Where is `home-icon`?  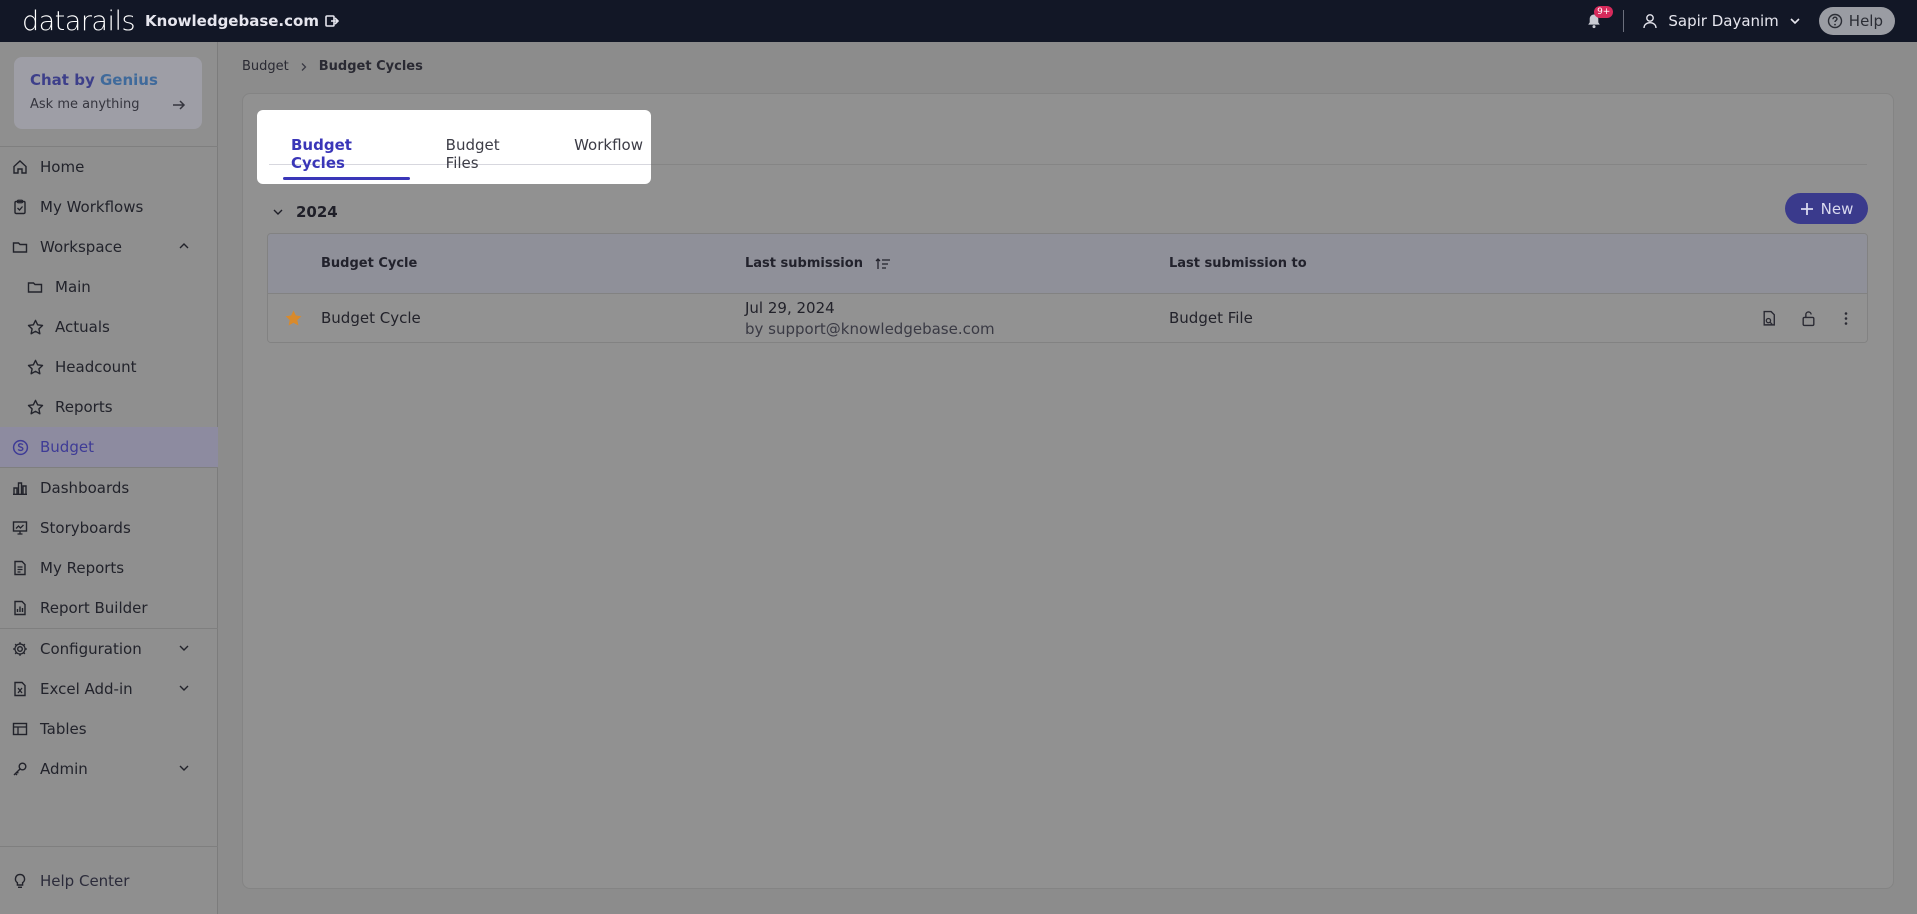
home-icon is located at coordinates (20, 167).